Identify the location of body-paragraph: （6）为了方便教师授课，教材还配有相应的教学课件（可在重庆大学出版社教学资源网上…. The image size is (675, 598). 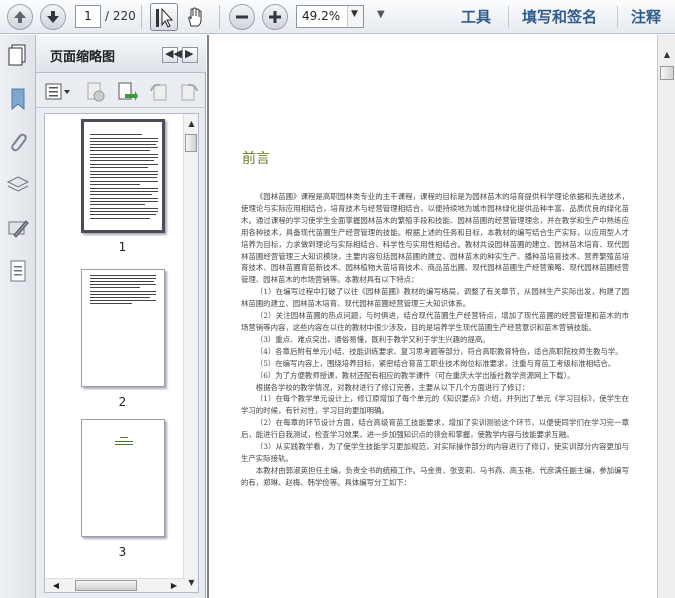
(415, 375).